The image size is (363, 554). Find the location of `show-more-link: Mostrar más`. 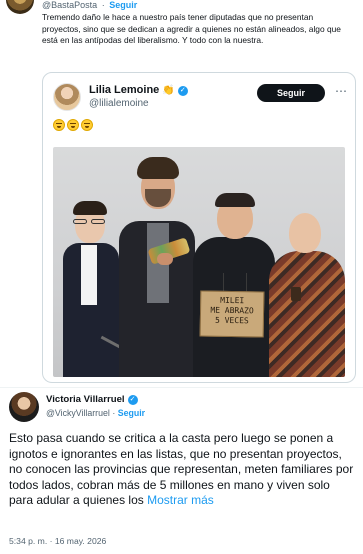

show-more-link: Mostrar más is located at coordinates (180, 500).